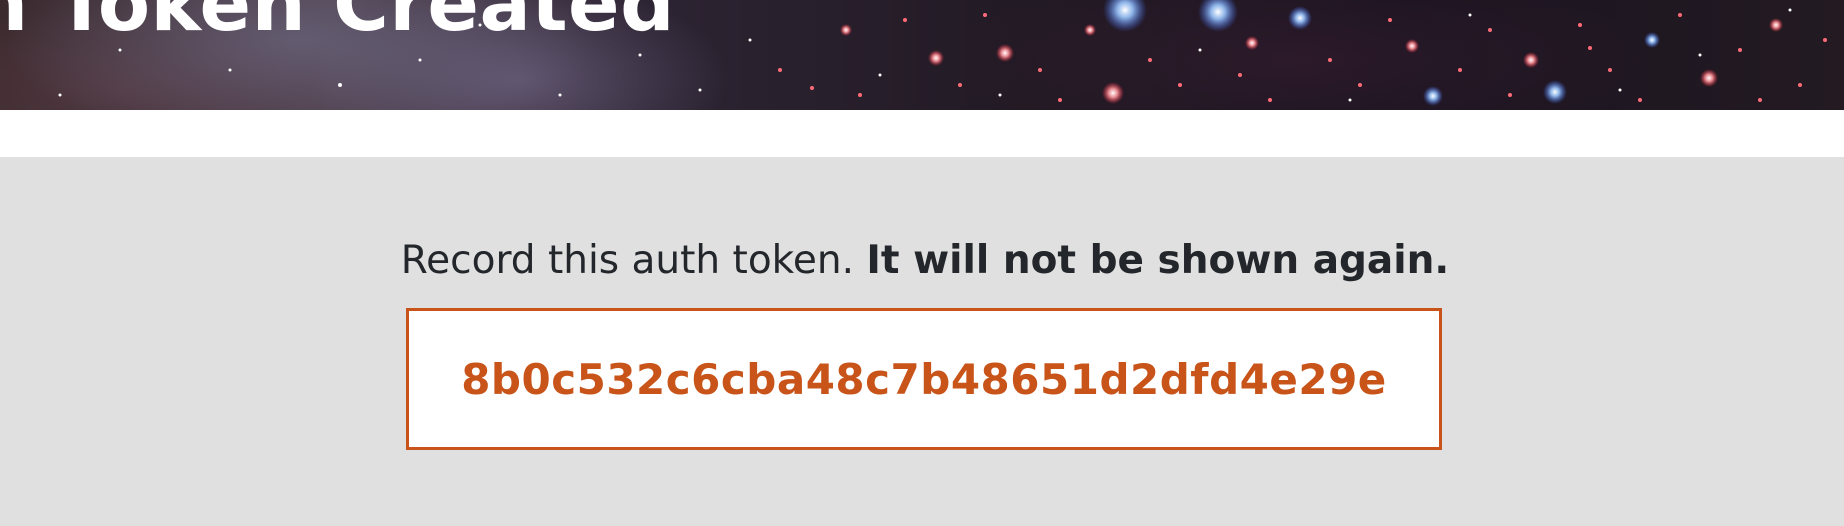 The height and width of the screenshot is (526, 1844). Describe the element at coordinates (1158, 260) in the screenshot. I see `notice-warning: It will not be shown again.` at that location.